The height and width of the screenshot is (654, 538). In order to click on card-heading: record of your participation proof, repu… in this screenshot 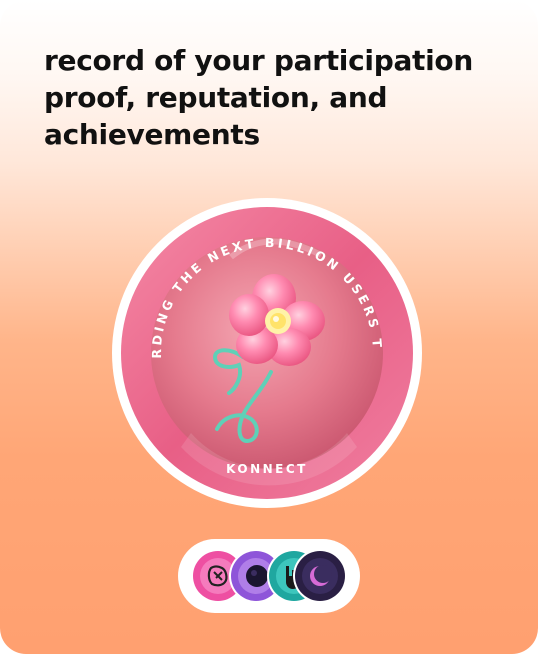, I will do `click(258, 97)`.